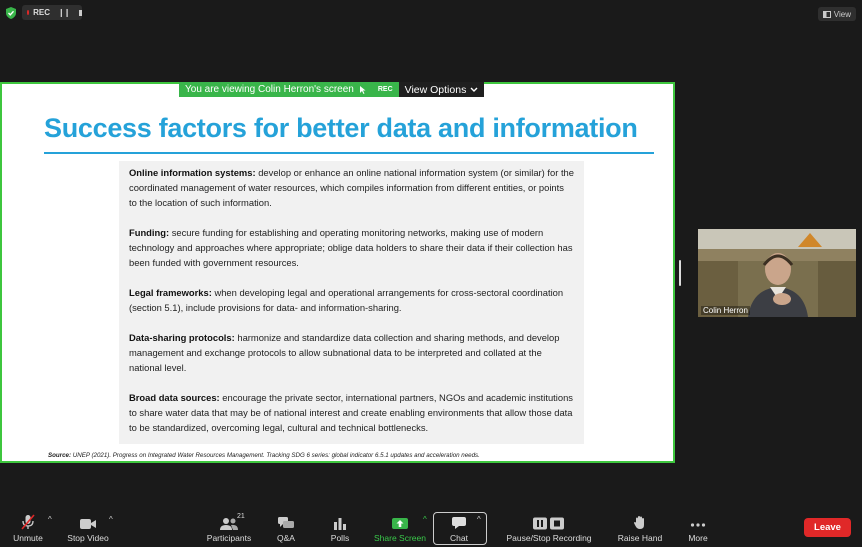 The height and width of the screenshot is (547, 862). Describe the element at coordinates (698, 538) in the screenshot. I see `more-label: More` at that location.